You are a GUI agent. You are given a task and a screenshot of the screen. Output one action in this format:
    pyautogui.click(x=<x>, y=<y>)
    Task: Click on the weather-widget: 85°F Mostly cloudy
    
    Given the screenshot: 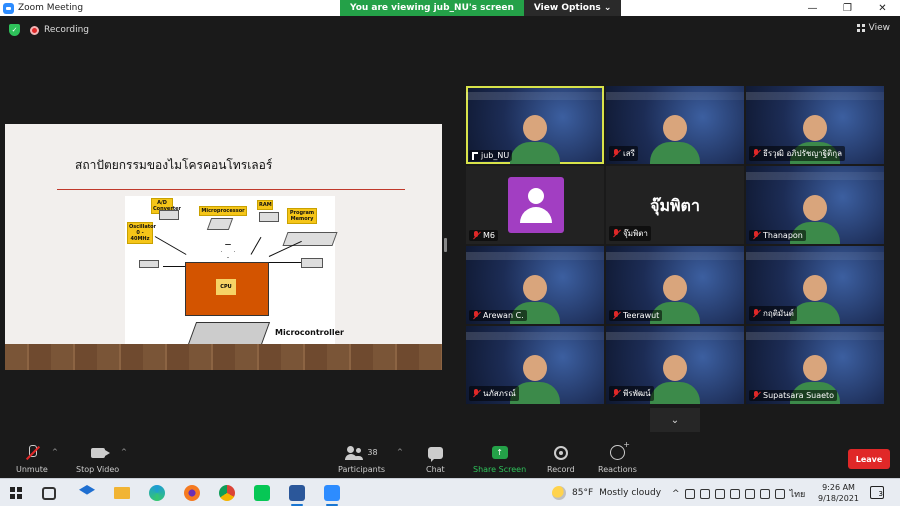 What is the action you would take?
    pyautogui.click(x=606, y=493)
    